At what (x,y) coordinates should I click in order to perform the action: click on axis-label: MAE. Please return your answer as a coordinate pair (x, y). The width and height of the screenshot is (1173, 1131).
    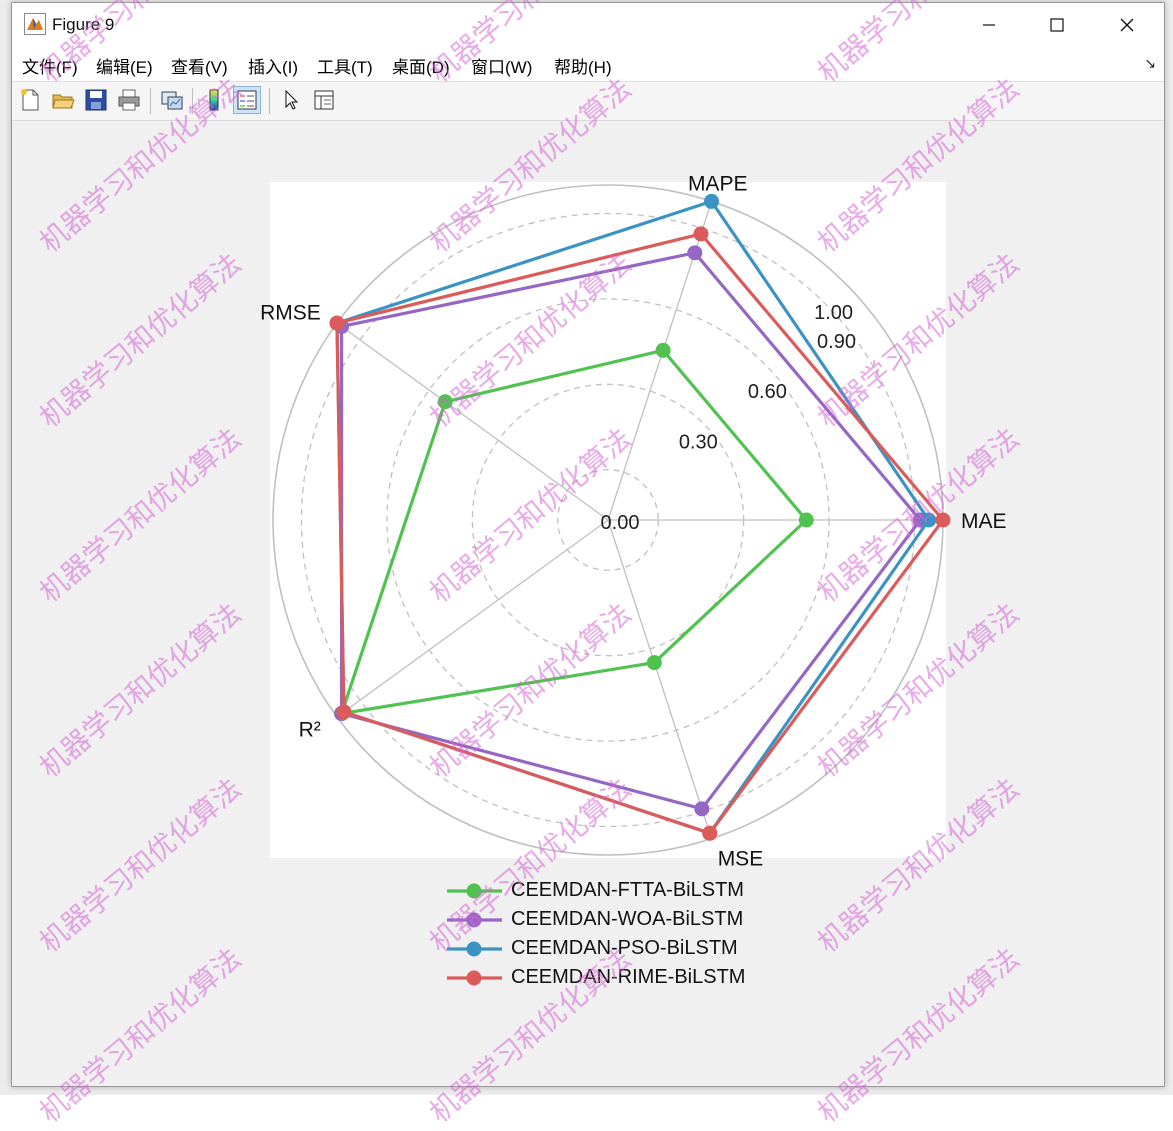
    Looking at the image, I should click on (984, 521).